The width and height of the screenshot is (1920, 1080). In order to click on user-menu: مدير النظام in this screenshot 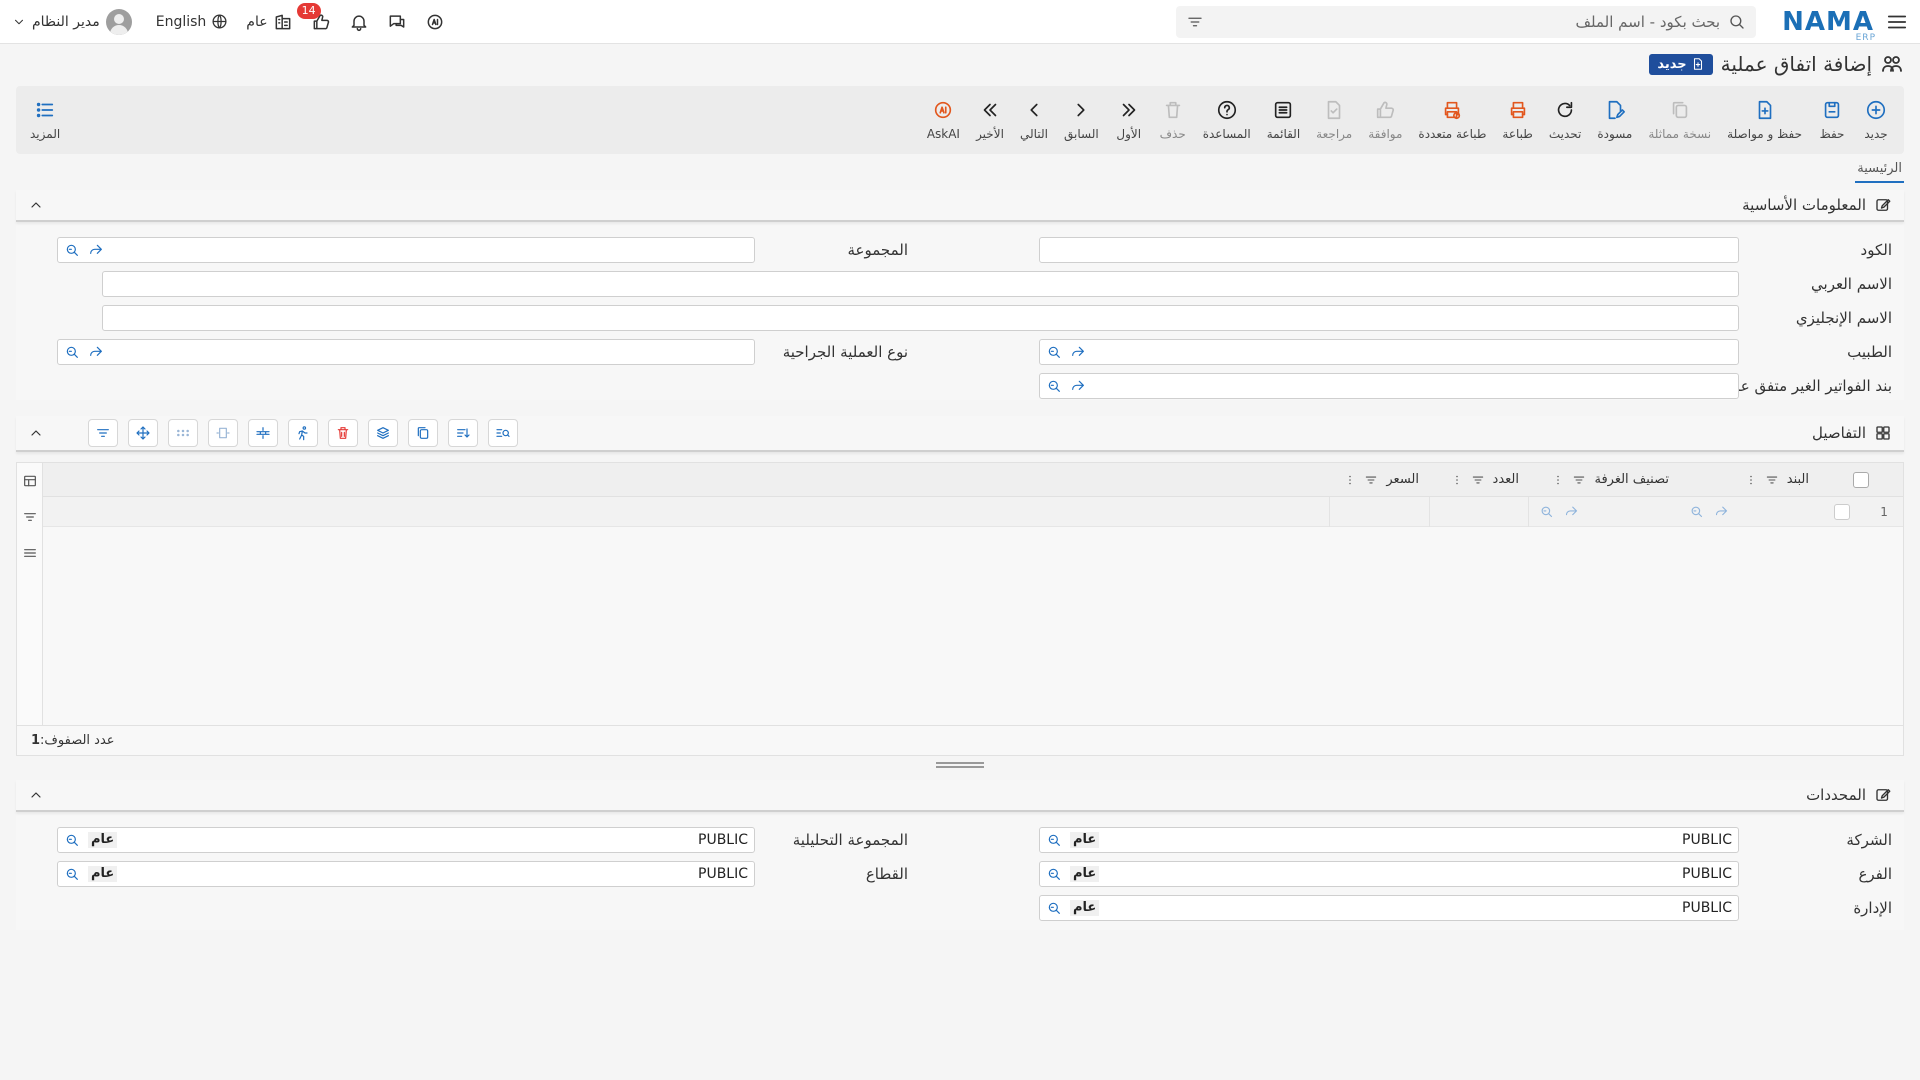, I will do `click(72, 21)`.